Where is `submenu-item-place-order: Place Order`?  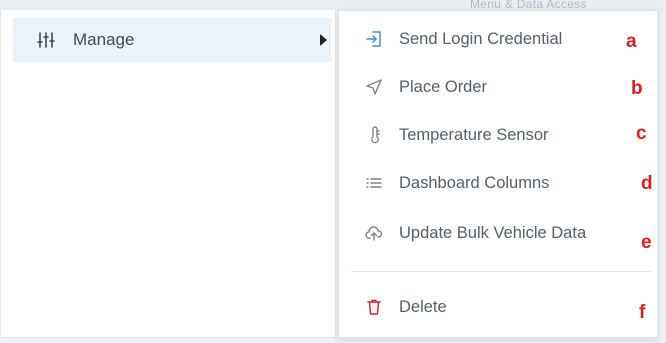 submenu-item-place-order: Place Order is located at coordinates (498, 87).